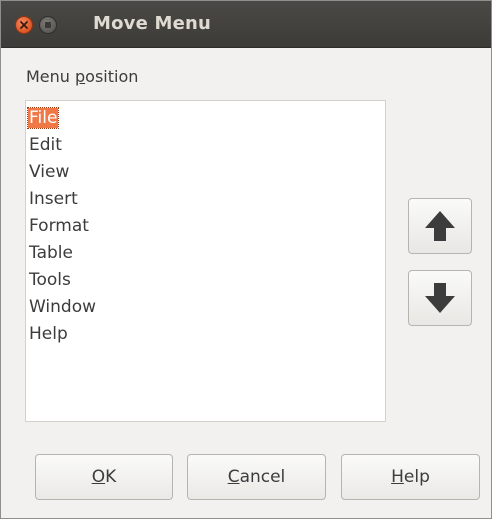 The image size is (492, 519). I want to click on list-item-tools: Tools, so click(206, 280).